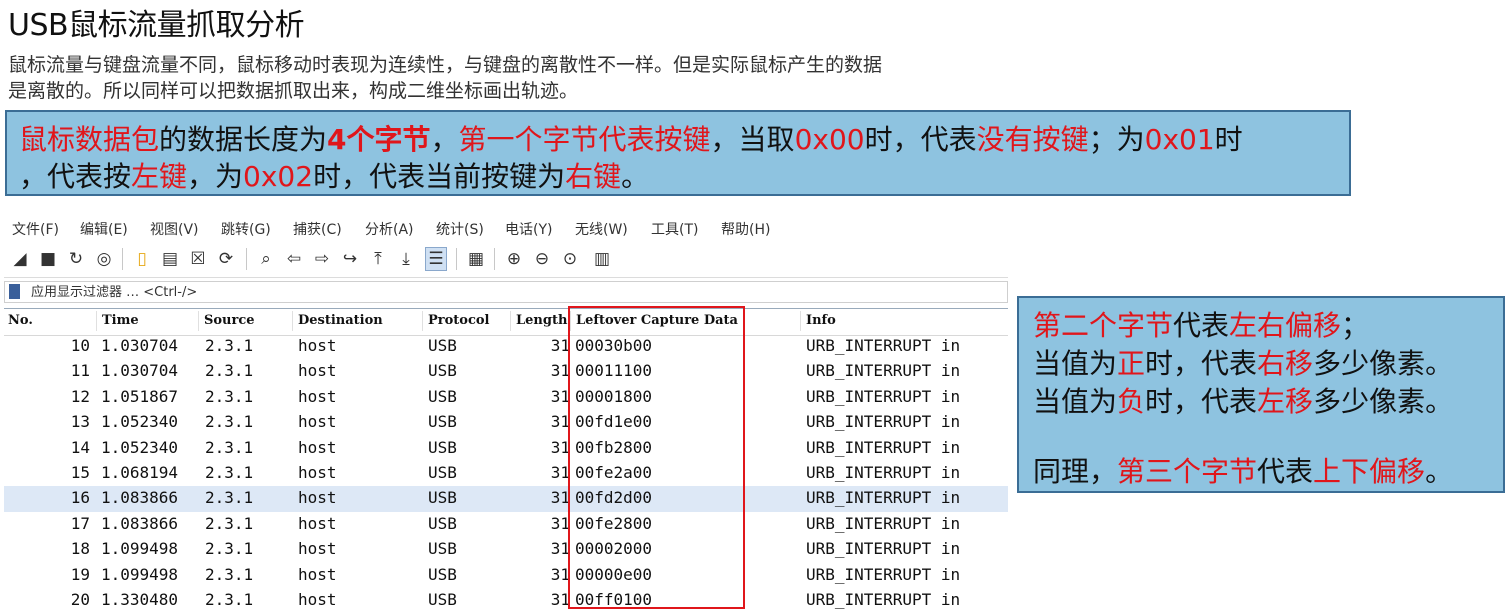 This screenshot has height=616, width=1509. What do you see at coordinates (1131, 363) in the screenshot?
I see `highlight-text: 正` at bounding box center [1131, 363].